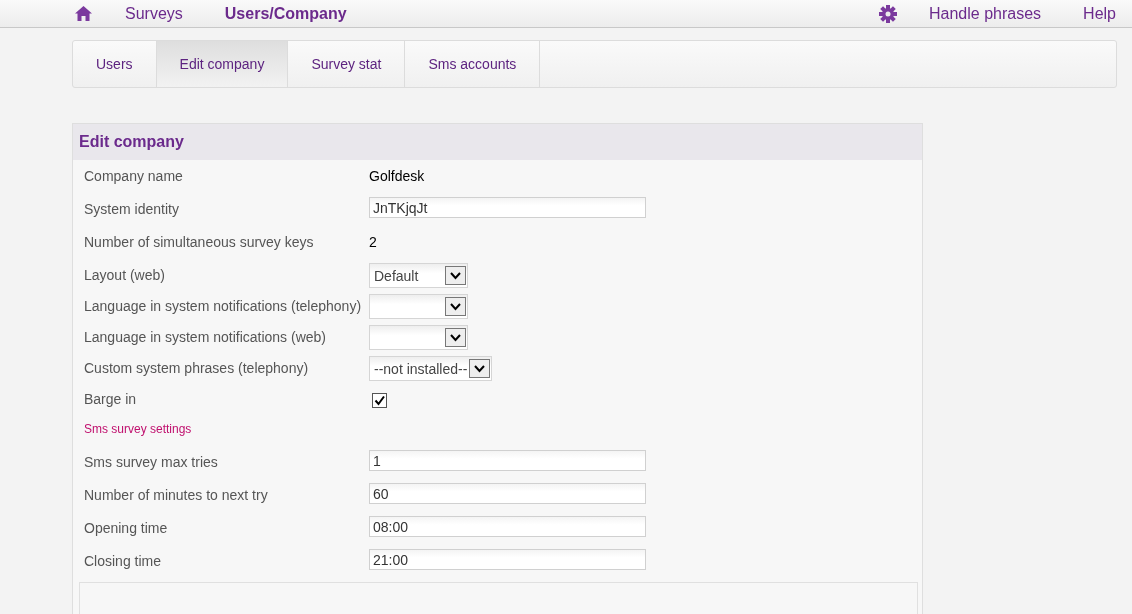  What do you see at coordinates (1099, 13) in the screenshot?
I see `nav-link: Help` at bounding box center [1099, 13].